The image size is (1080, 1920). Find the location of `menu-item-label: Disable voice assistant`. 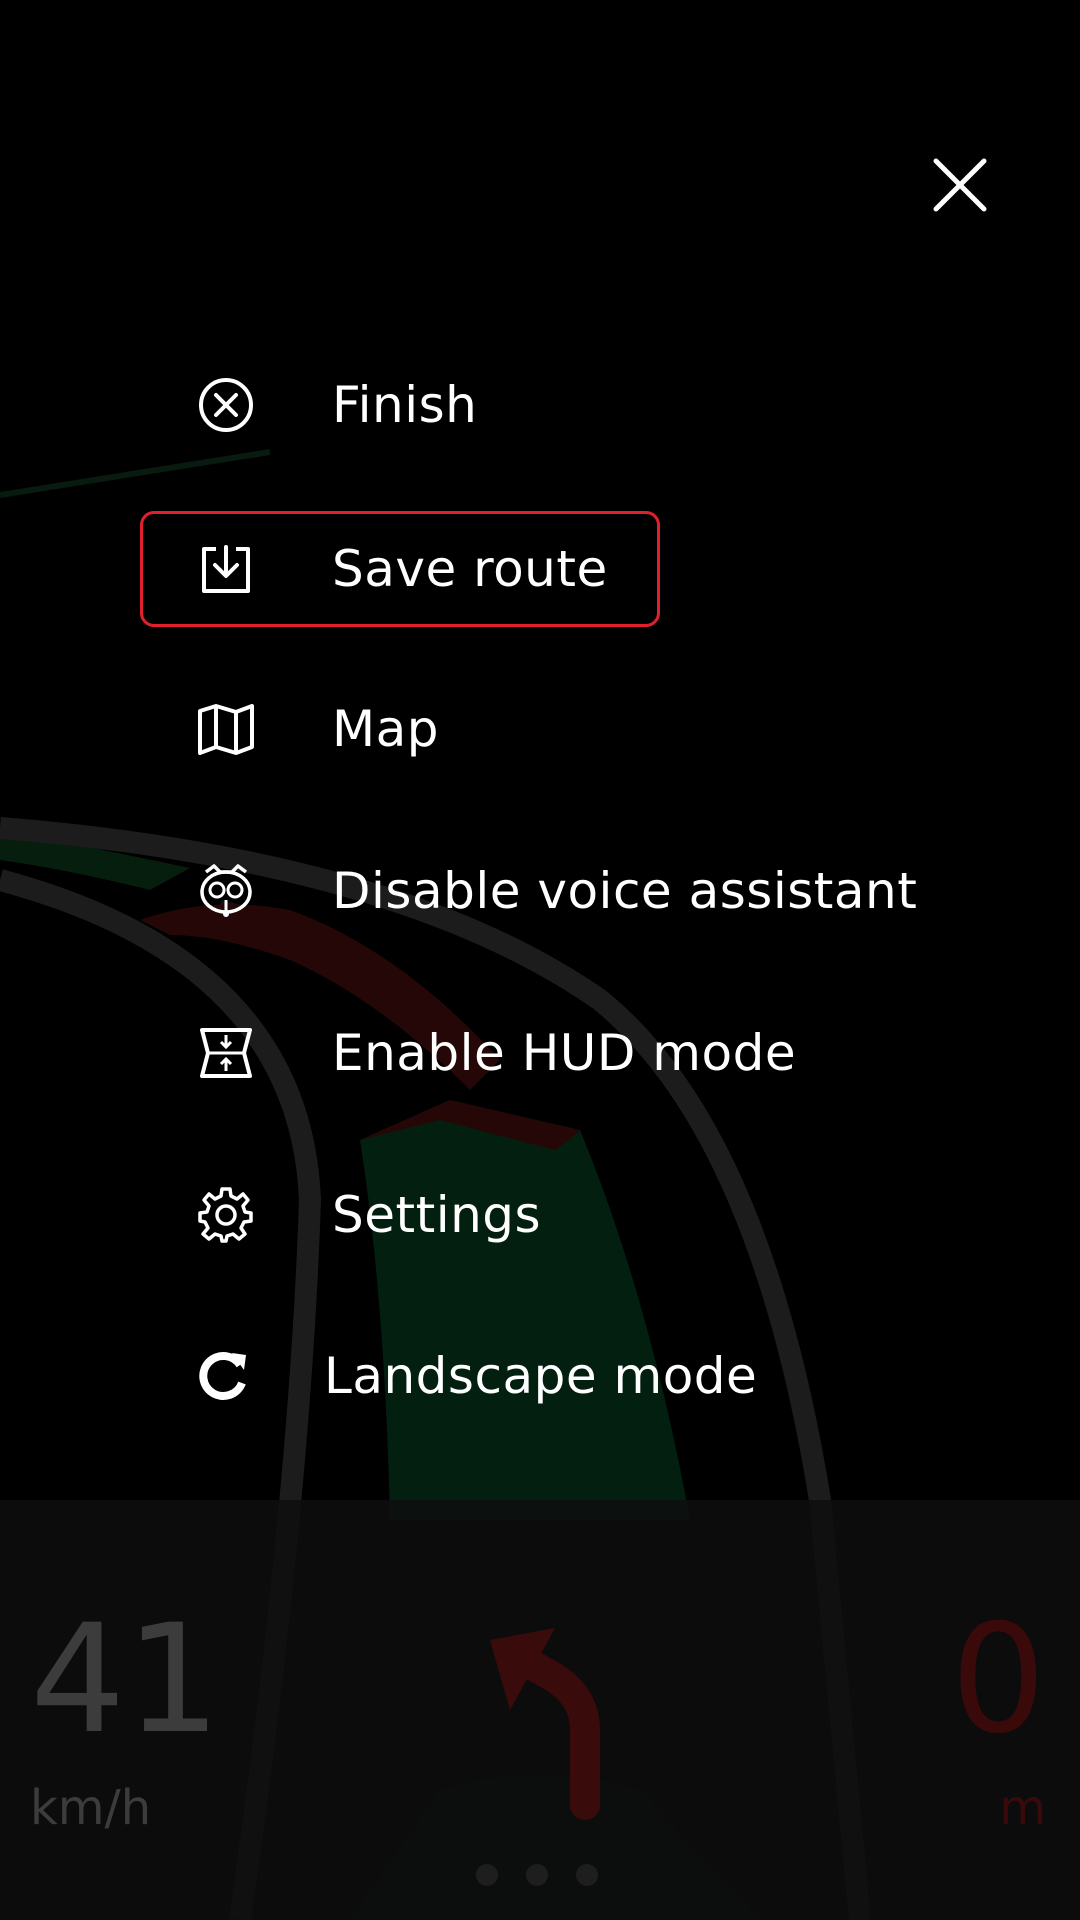

menu-item-label: Disable voice assistant is located at coordinates (625, 891).